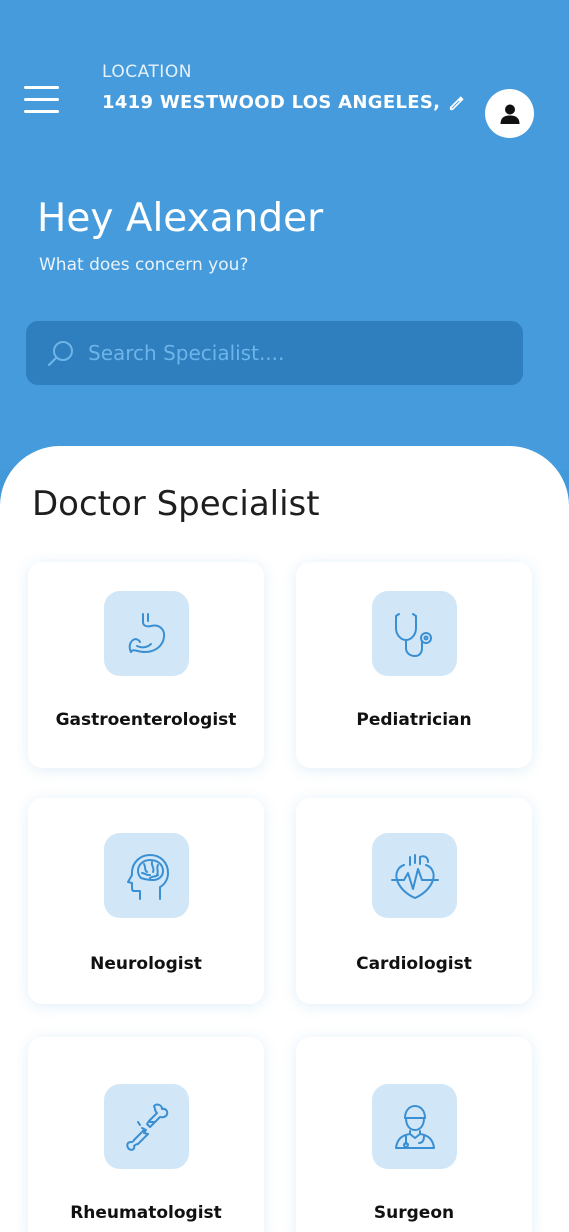 The width and height of the screenshot is (569, 1232). I want to click on specialist-label: Surgeon, so click(414, 1213).